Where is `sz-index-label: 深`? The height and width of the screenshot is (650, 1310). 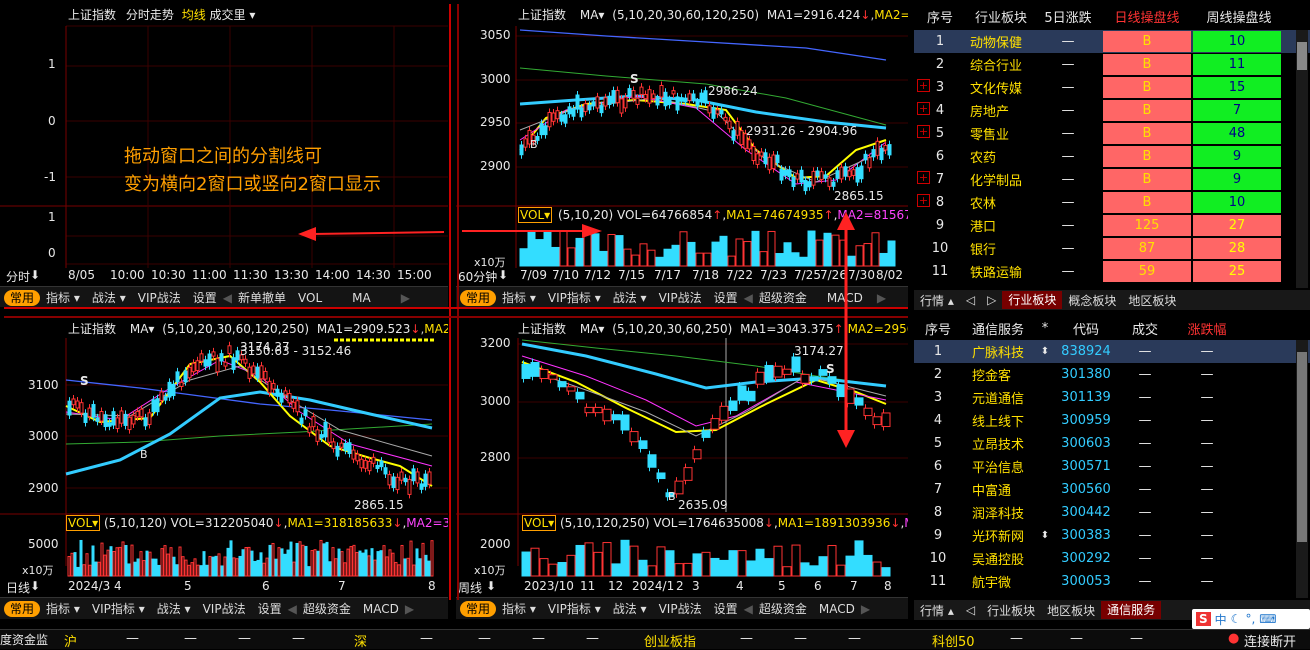
sz-index-label: 深 is located at coordinates (360, 640).